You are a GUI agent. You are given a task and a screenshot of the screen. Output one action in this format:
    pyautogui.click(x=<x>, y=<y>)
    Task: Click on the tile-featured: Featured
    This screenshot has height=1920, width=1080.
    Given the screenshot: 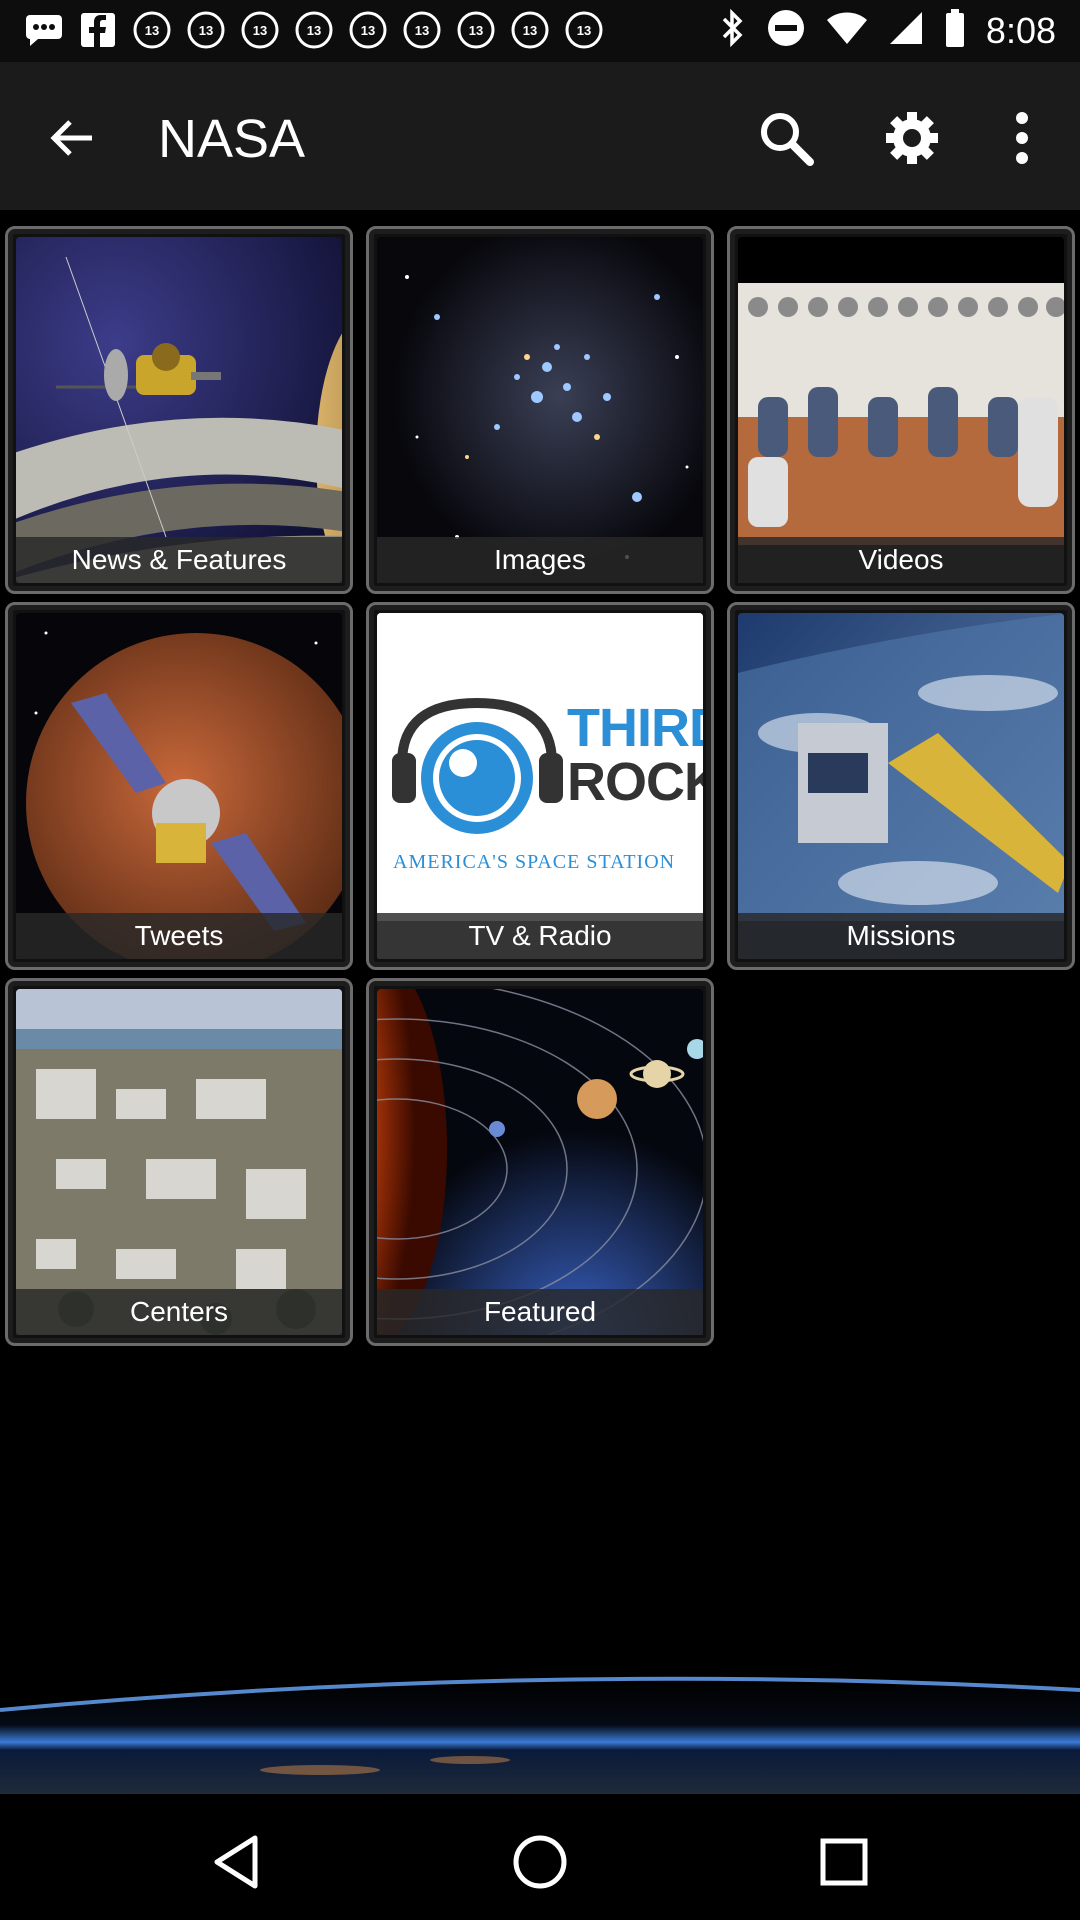 What is the action you would take?
    pyautogui.click(x=540, y=1162)
    